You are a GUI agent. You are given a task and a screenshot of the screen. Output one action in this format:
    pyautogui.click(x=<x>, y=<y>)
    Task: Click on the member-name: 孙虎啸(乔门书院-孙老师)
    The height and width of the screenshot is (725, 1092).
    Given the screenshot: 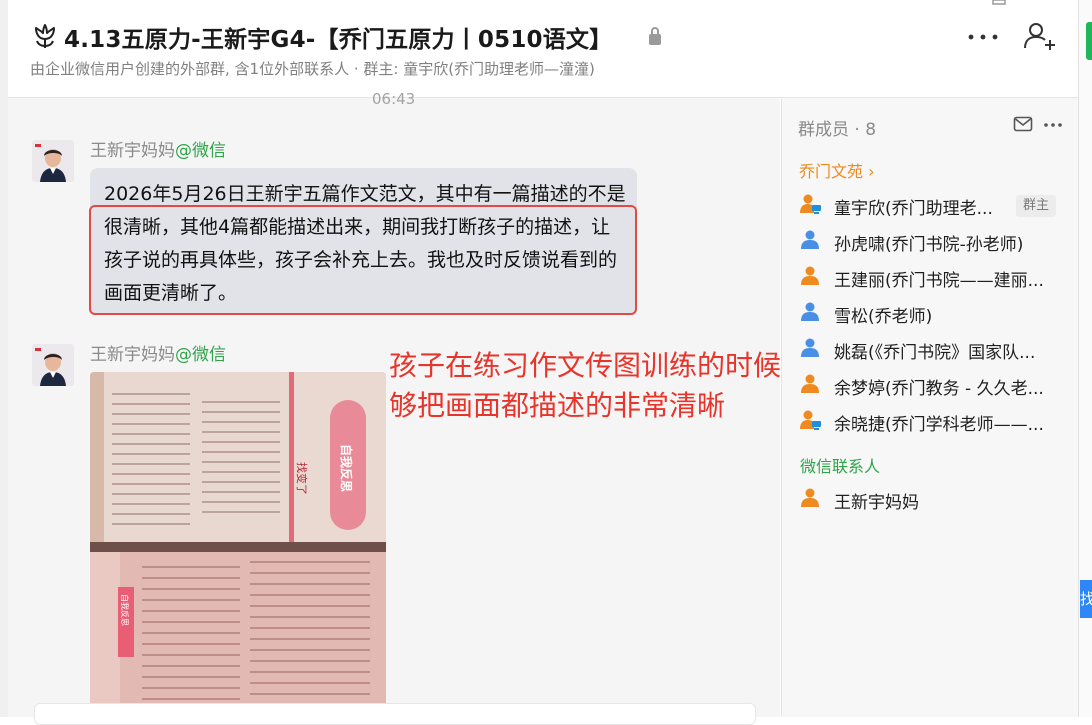 What is the action you would take?
    pyautogui.click(x=928, y=242)
    